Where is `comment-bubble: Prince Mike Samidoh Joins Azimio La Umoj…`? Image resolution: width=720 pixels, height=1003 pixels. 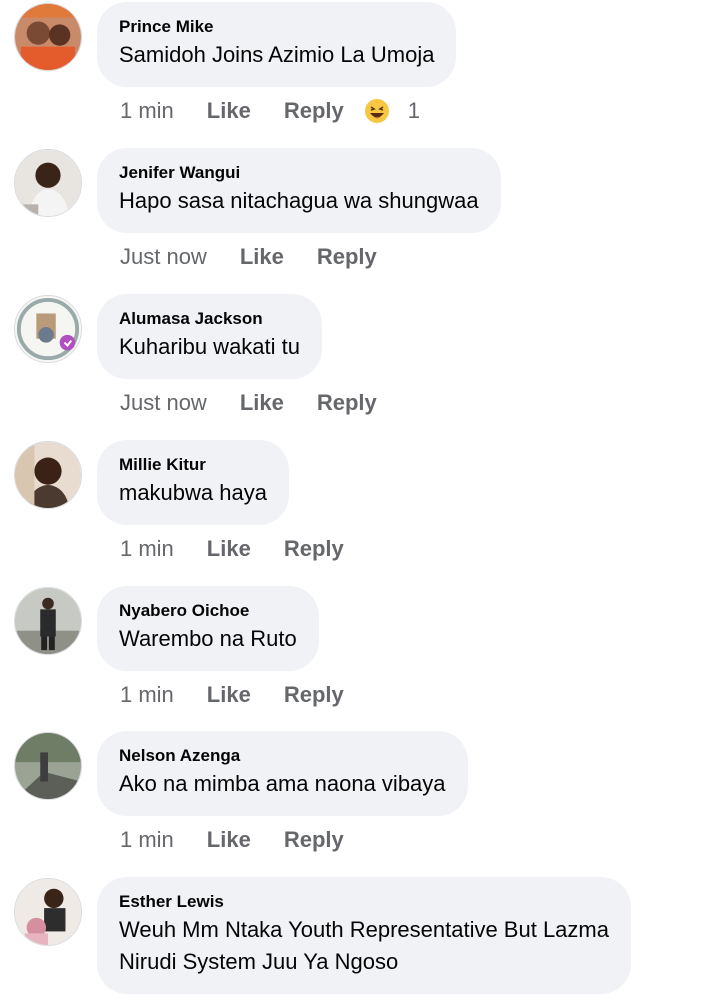
comment-bubble: Prince Mike Samidoh Joins Azimio La Umoj… is located at coordinates (277, 44).